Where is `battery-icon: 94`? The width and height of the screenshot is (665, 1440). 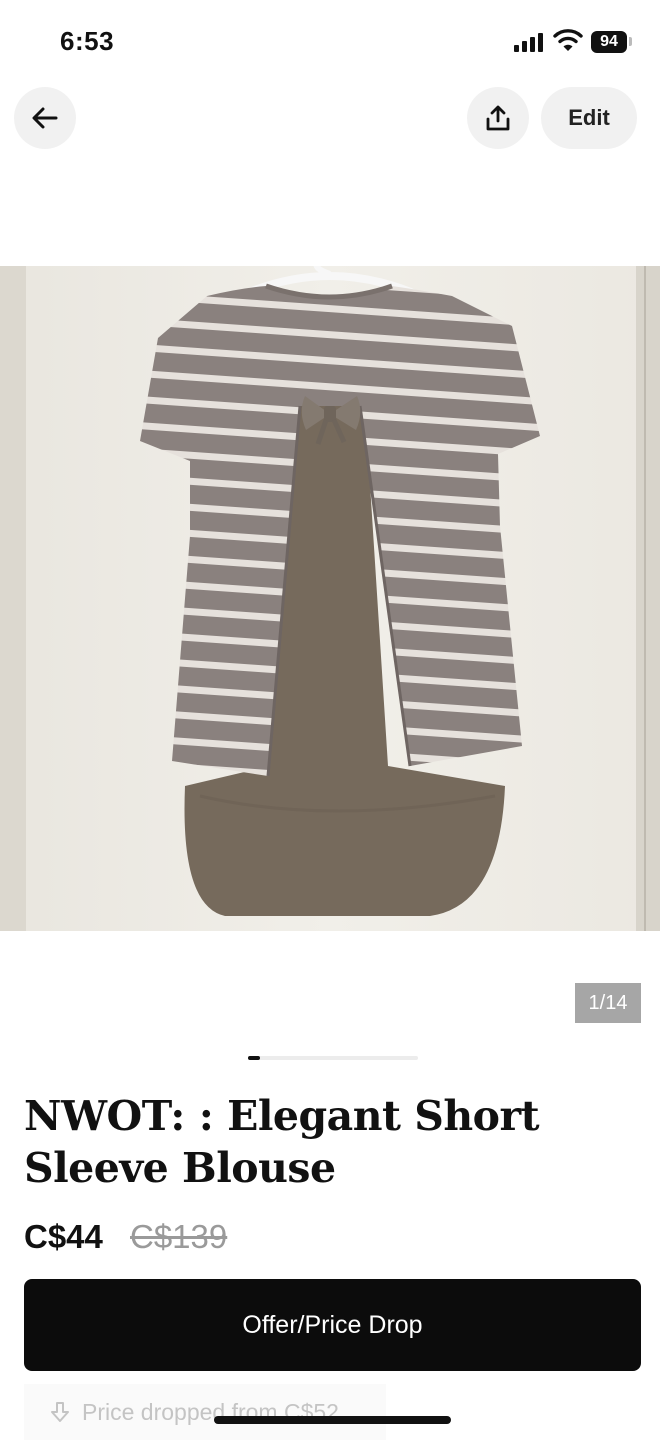 battery-icon: 94 is located at coordinates (609, 42).